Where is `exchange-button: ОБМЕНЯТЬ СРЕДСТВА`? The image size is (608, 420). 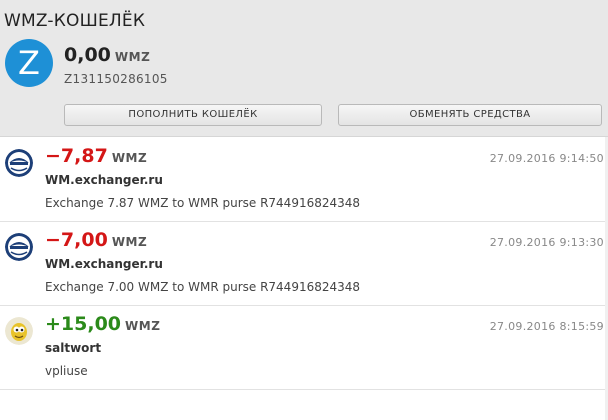
exchange-button: ОБМЕНЯТЬ СРЕДСТВА is located at coordinates (470, 115).